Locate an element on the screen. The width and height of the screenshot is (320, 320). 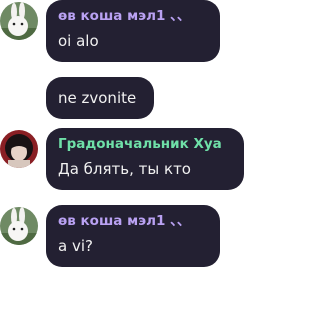
avatar-dark-hair is located at coordinates (19, 149).